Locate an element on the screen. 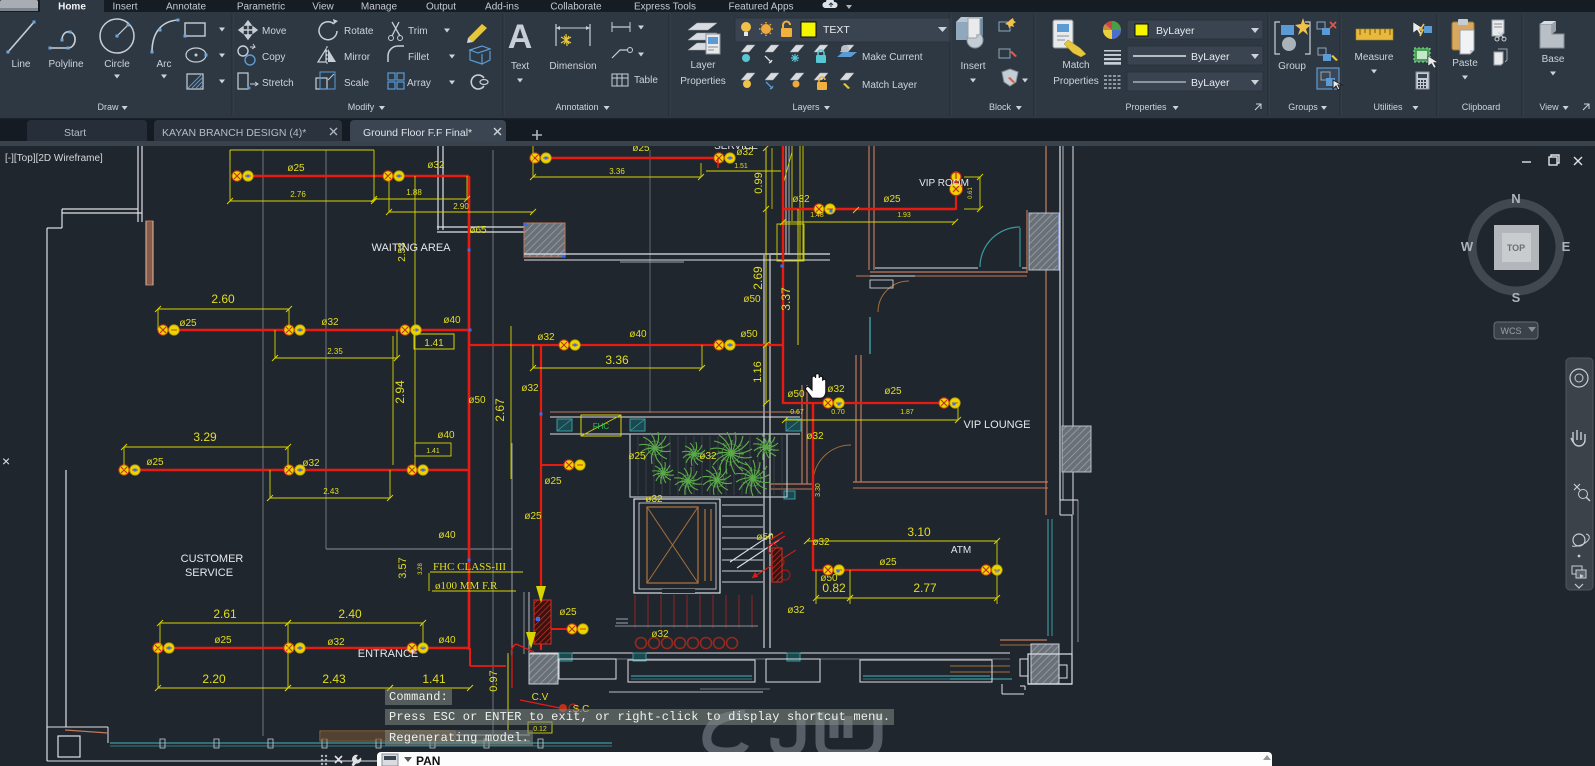 This screenshot has height=766, width=1595. svg-text: ENTRANCE is located at coordinates (388, 654).